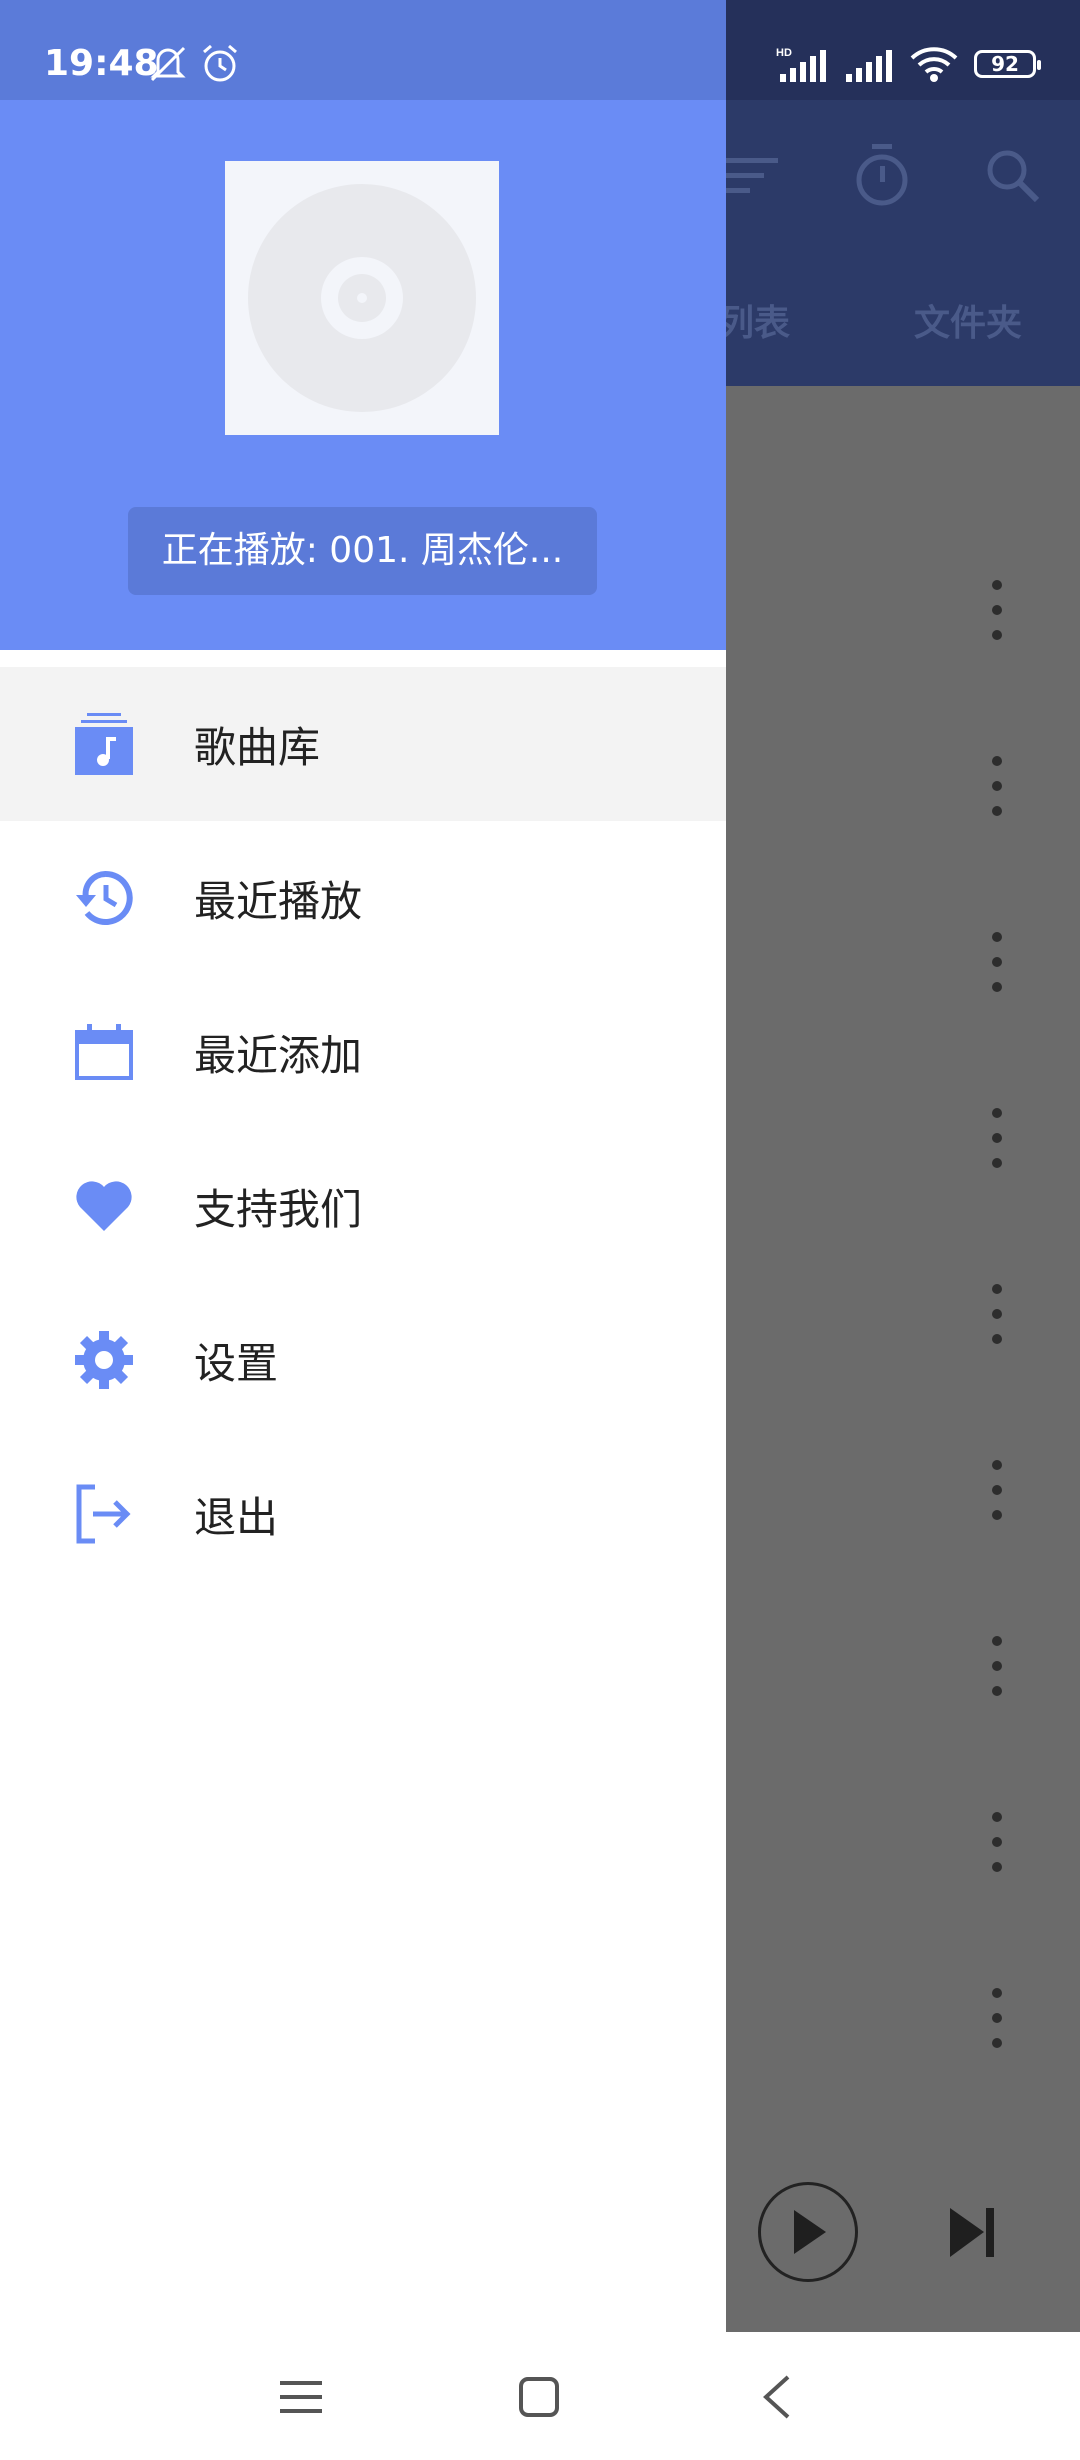  I want to click on menu-item-label: 支持我们, so click(278, 1209).